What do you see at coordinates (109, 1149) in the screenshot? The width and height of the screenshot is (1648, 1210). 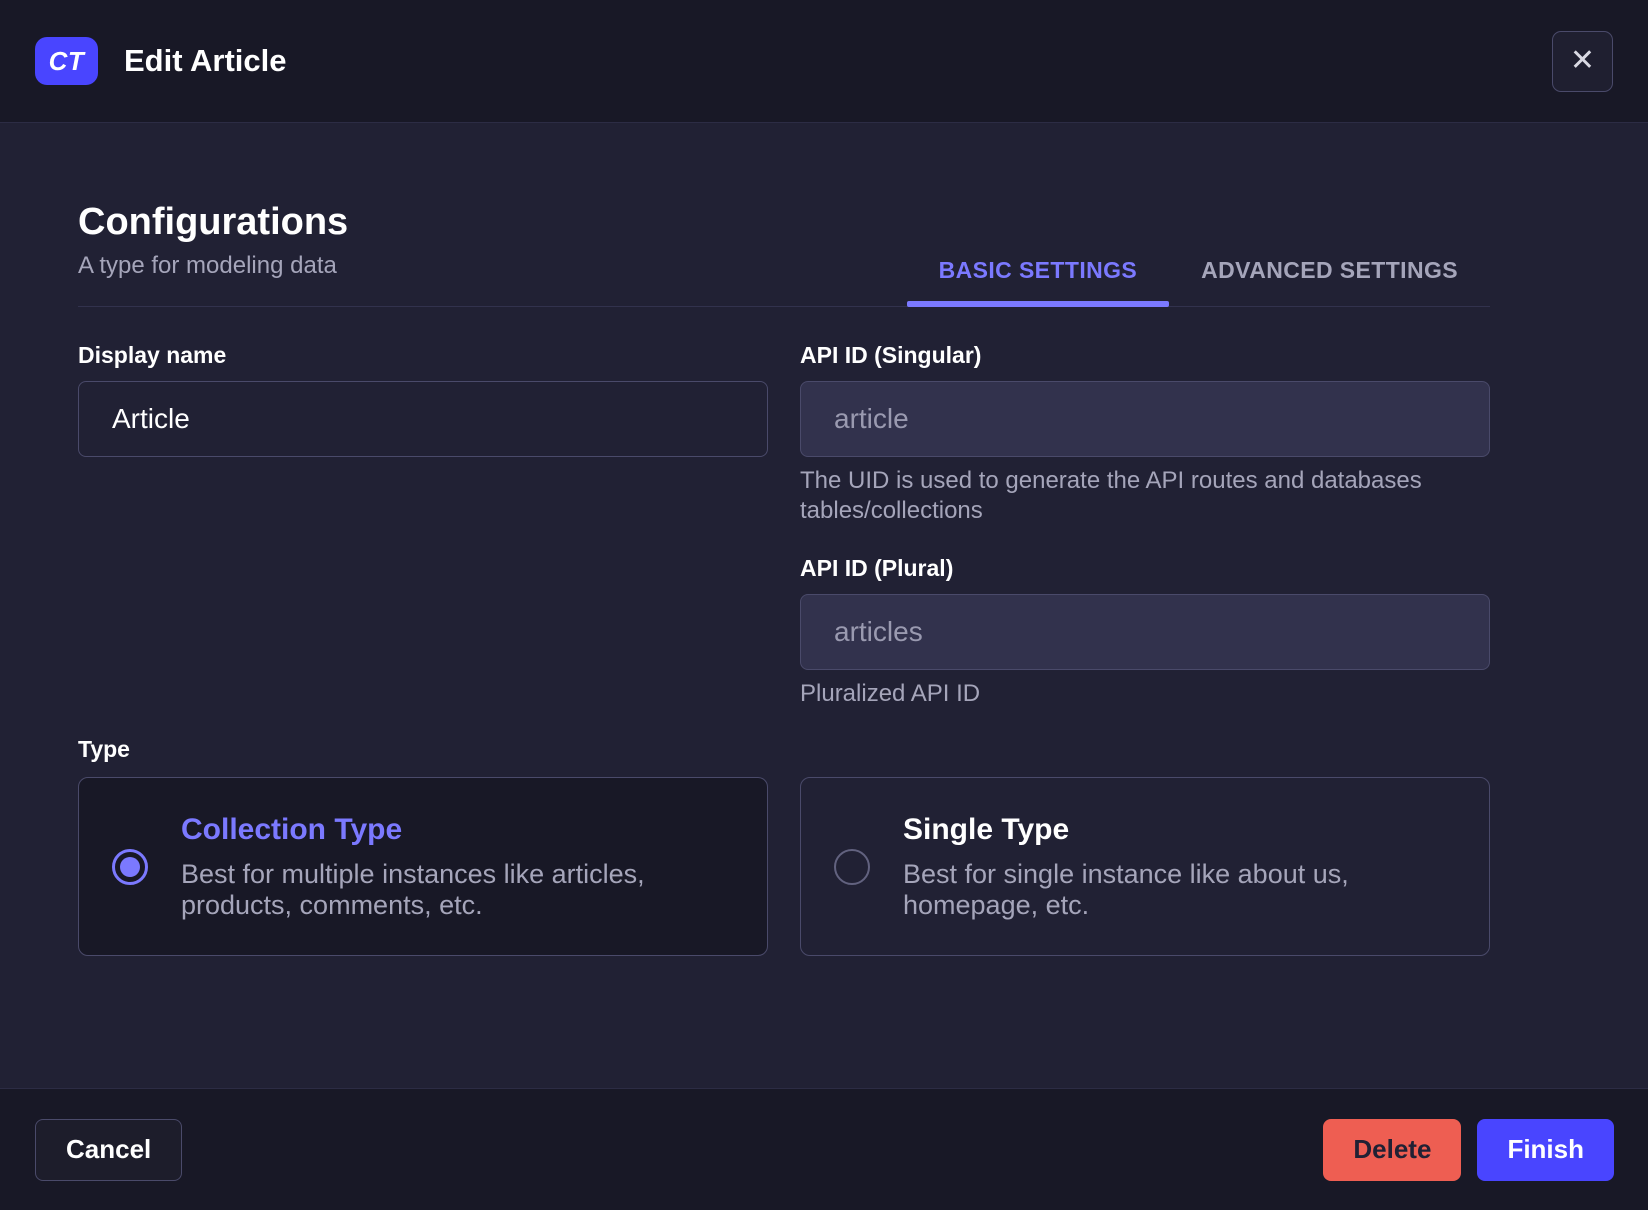 I see `cancel-button: Cancel` at bounding box center [109, 1149].